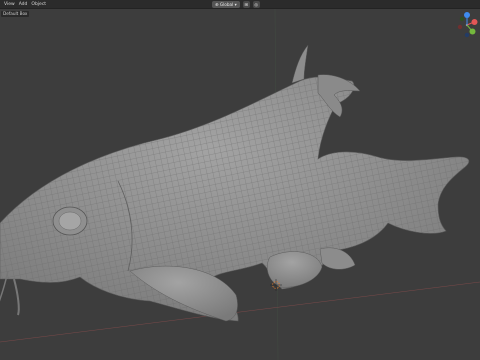 This screenshot has width=480, height=360. What do you see at coordinates (474, 22) in the screenshot?
I see `x-axis-icon` at bounding box center [474, 22].